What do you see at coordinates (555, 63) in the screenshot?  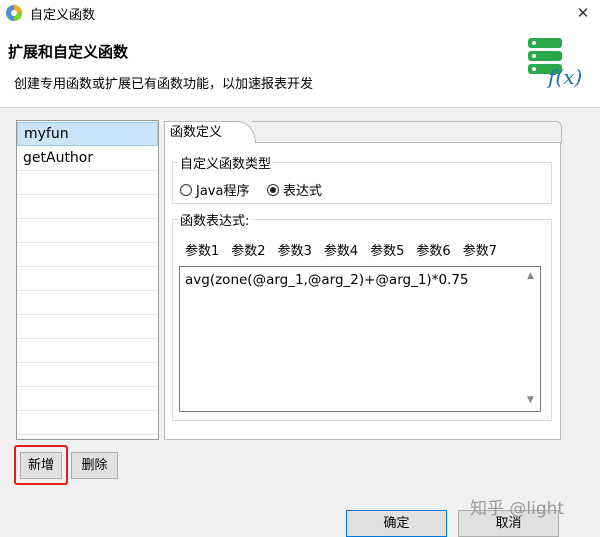 I see `function-logo-icon: f(x)` at bounding box center [555, 63].